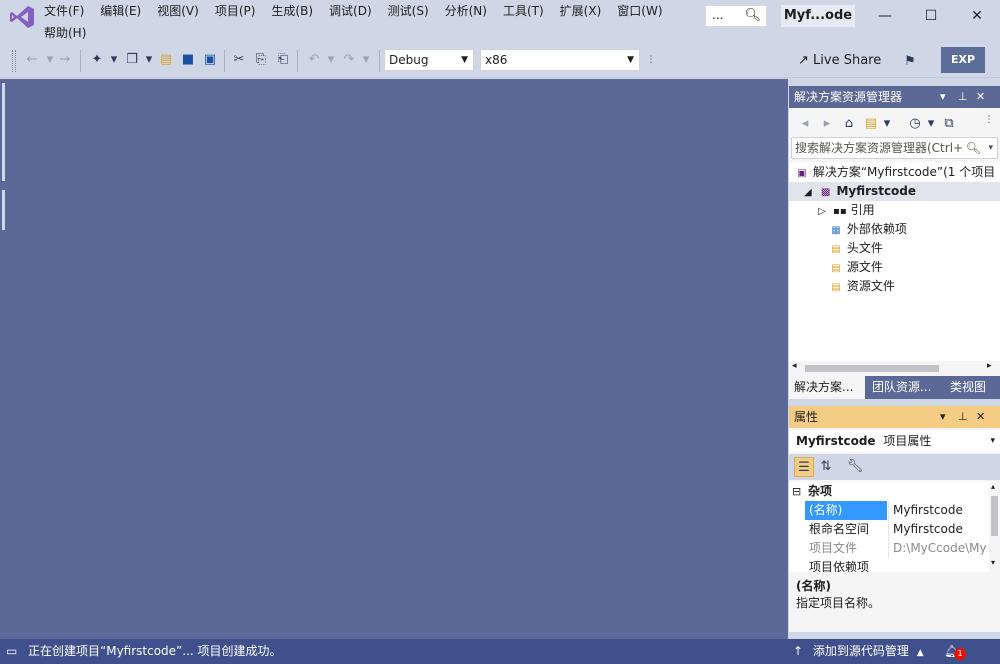 The image size is (1000, 664). I want to click on project-title-badge: Myf...ode, so click(818, 16).